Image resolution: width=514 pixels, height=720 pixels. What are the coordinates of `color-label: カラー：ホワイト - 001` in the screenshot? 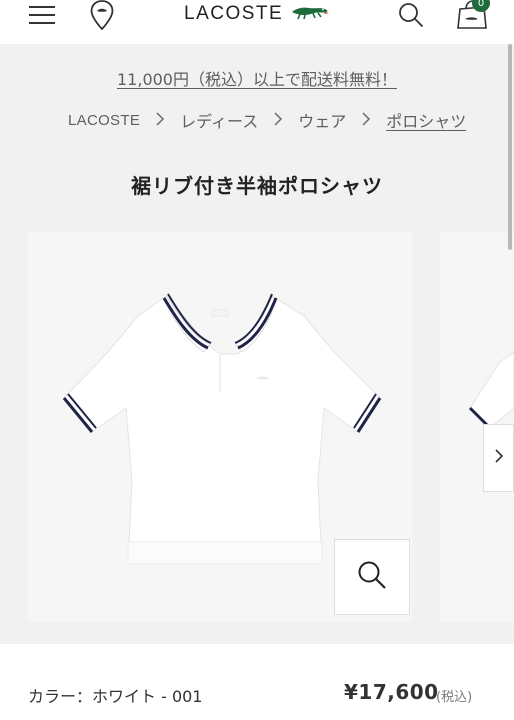 It's located at (115, 696).